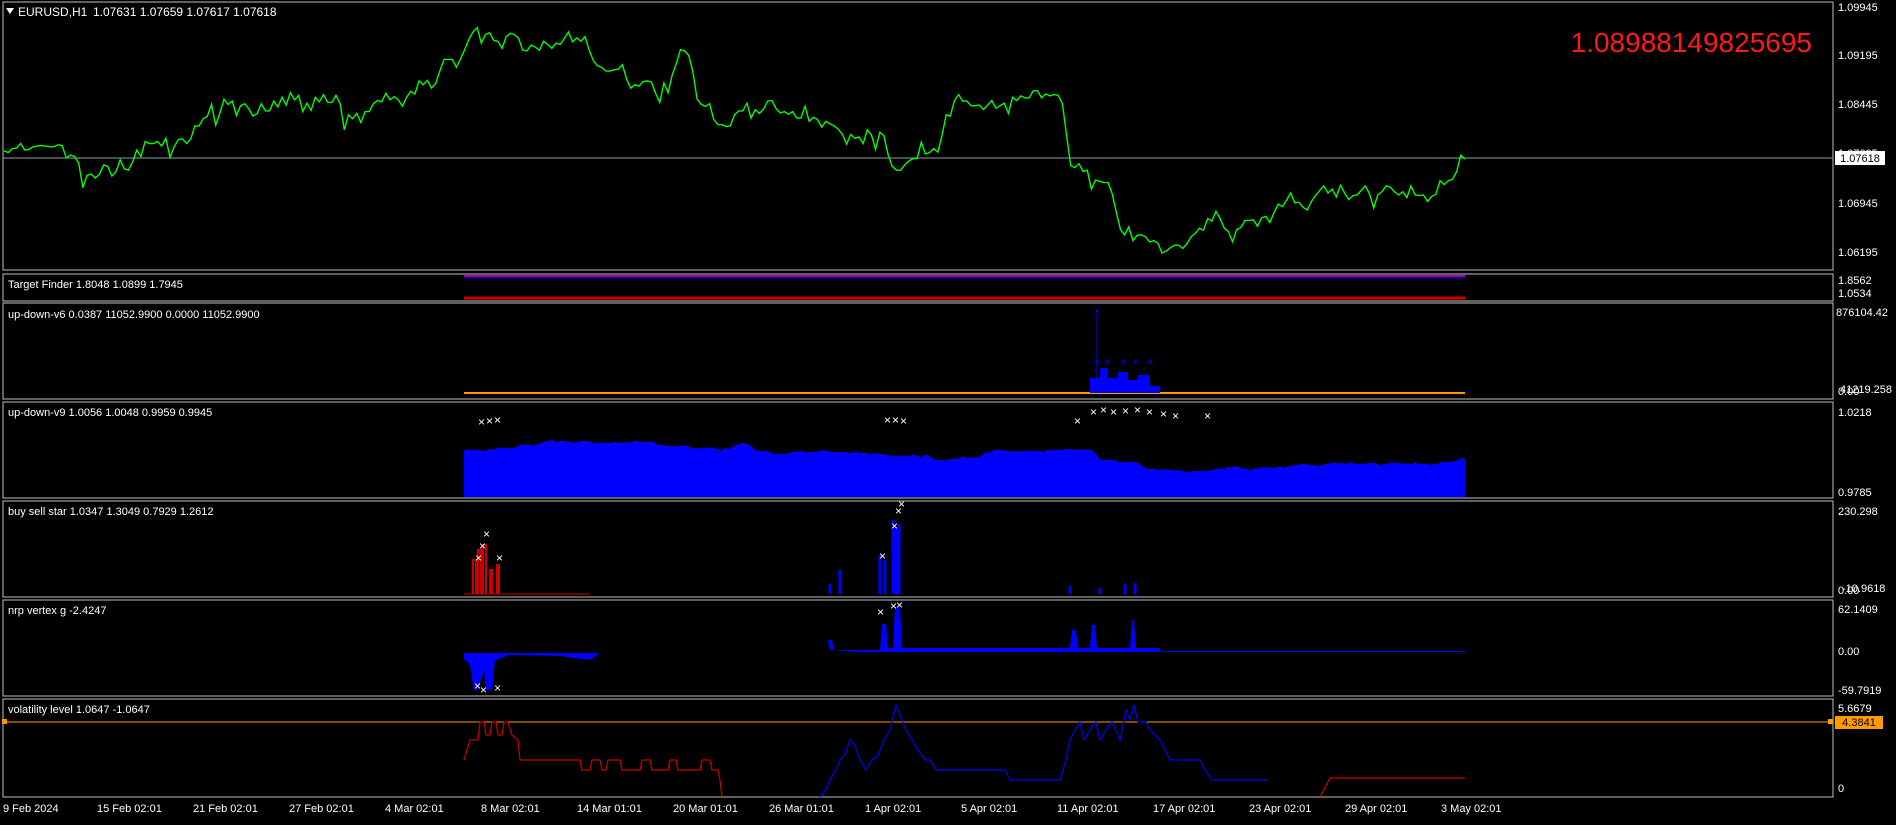  I want to click on price-tick: 1.09945, so click(1858, 8).